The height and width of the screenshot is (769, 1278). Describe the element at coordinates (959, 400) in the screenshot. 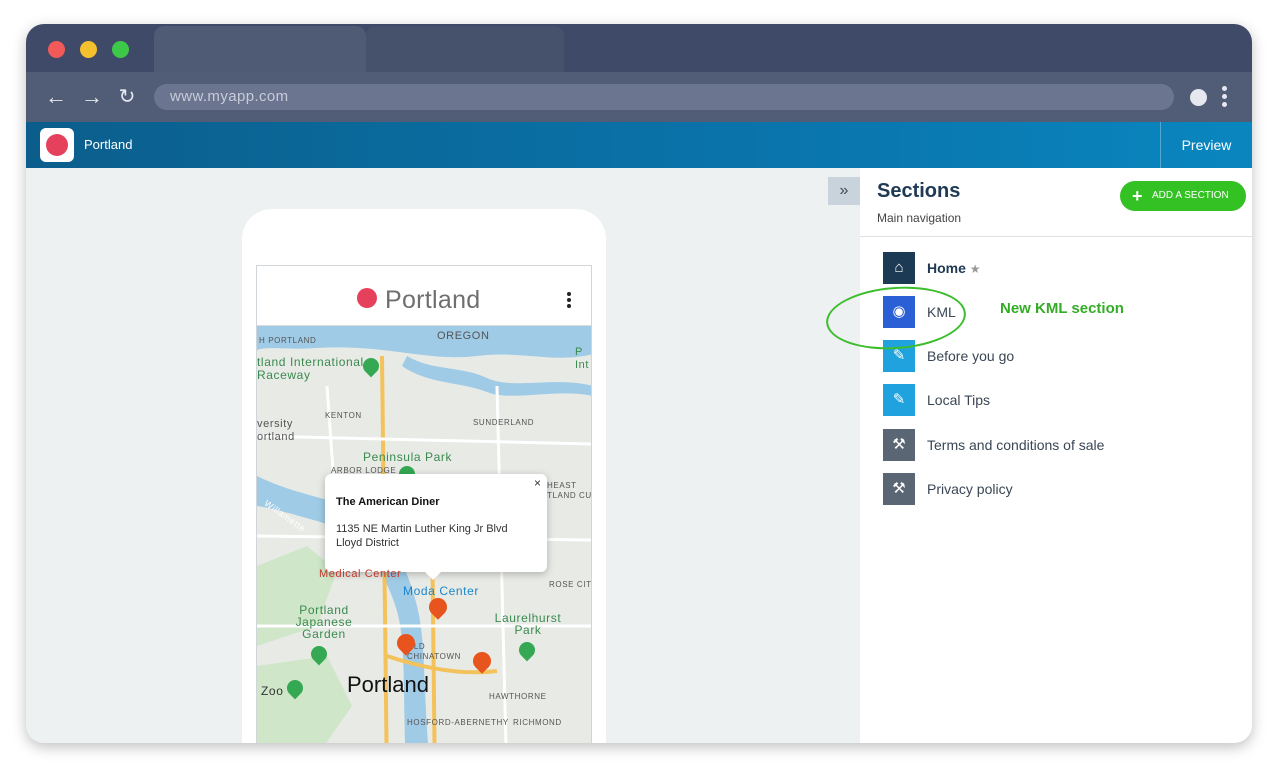

I see `section-item-label: Local Tips` at that location.